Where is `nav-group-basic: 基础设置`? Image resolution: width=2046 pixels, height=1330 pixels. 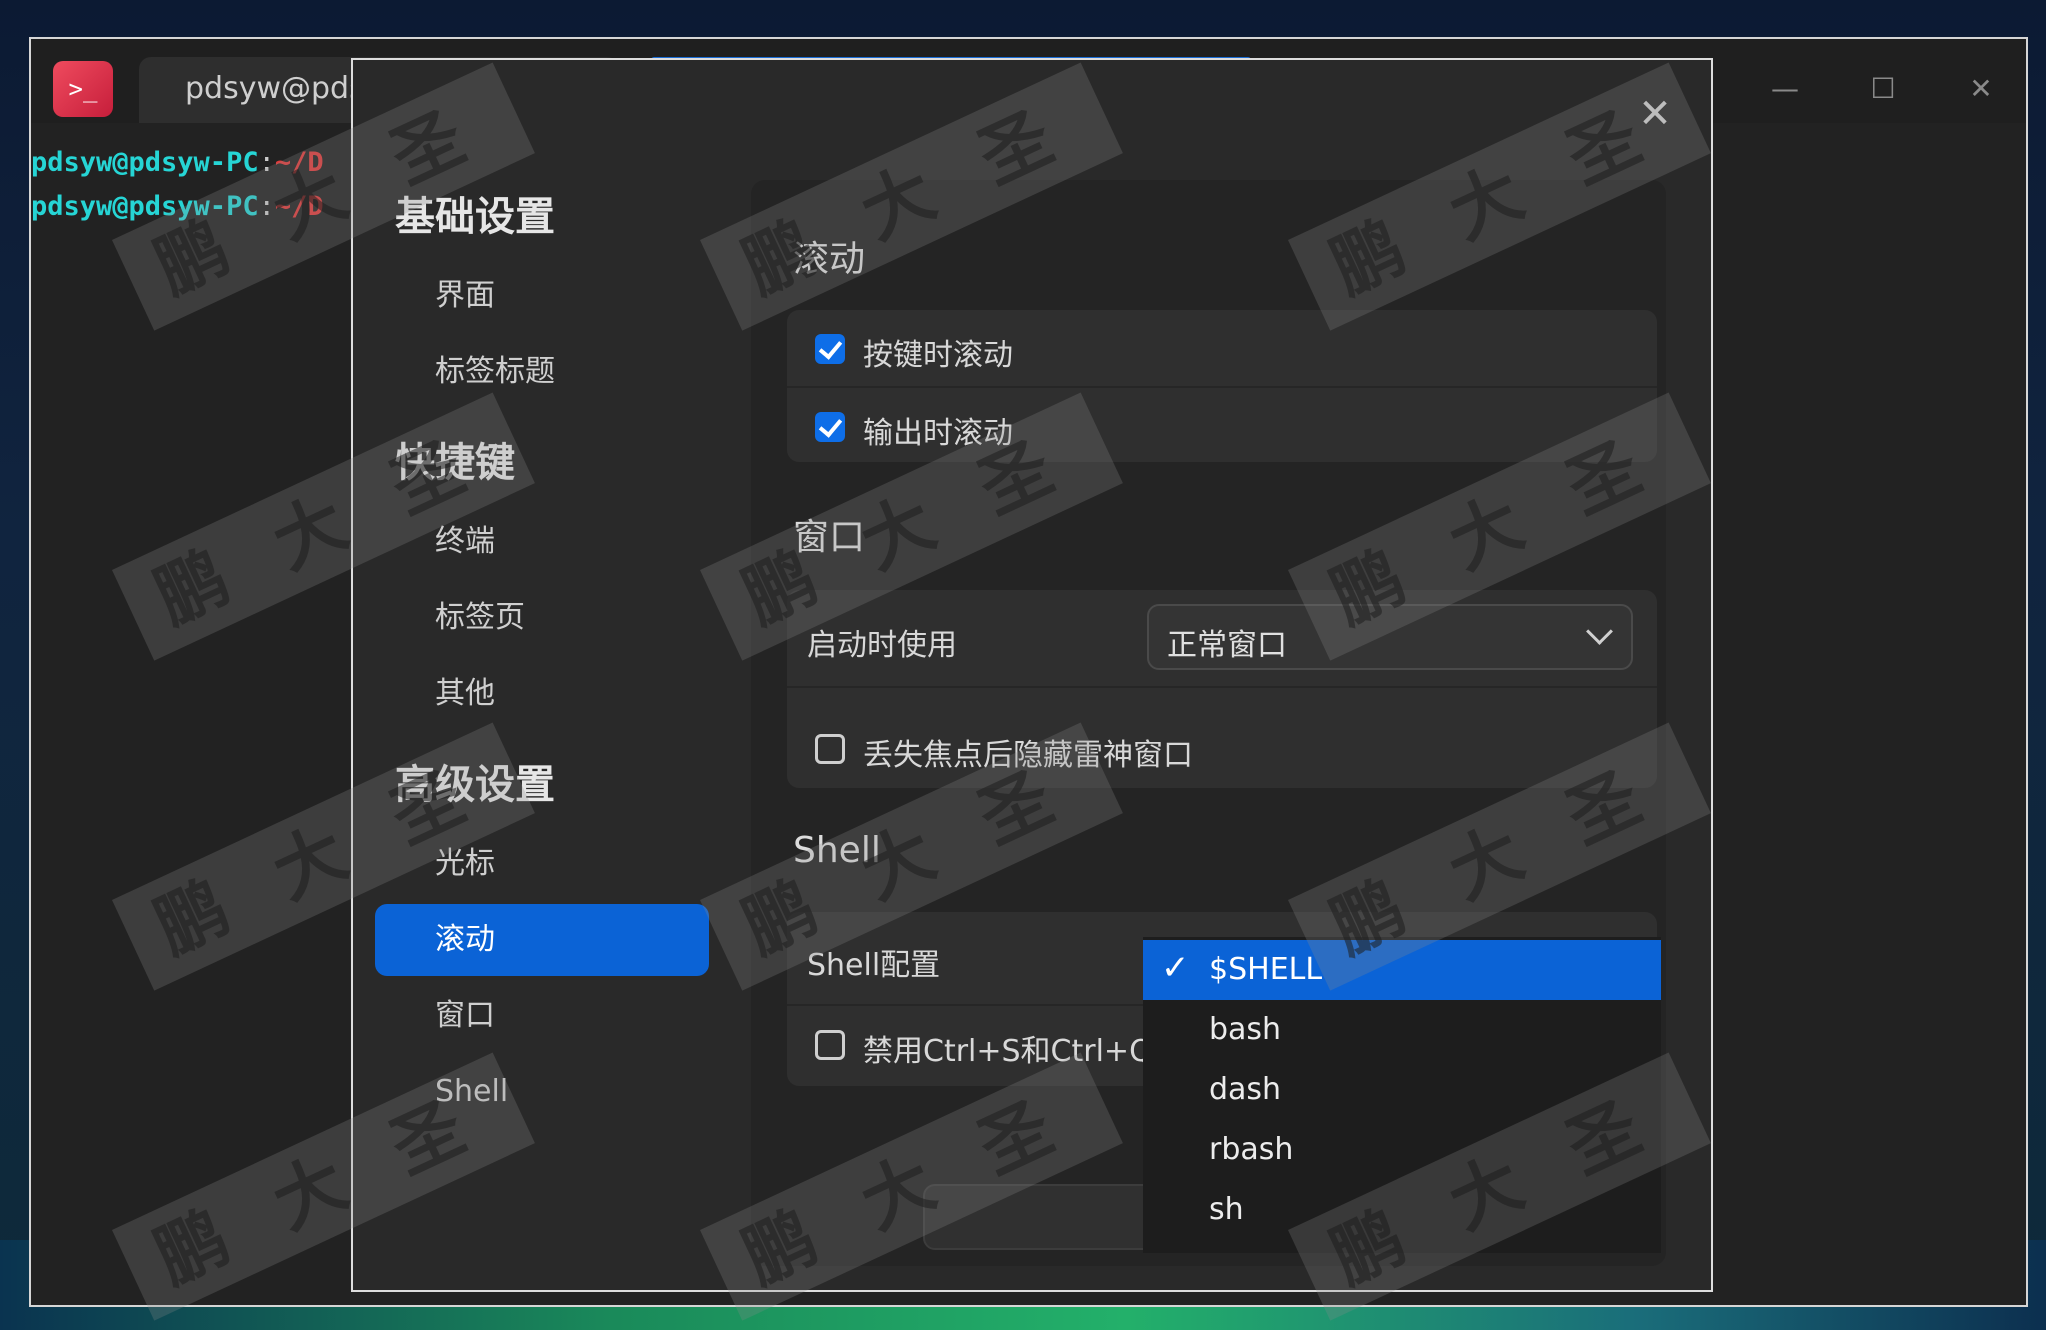
nav-group-basic: 基础设置 is located at coordinates (475, 213).